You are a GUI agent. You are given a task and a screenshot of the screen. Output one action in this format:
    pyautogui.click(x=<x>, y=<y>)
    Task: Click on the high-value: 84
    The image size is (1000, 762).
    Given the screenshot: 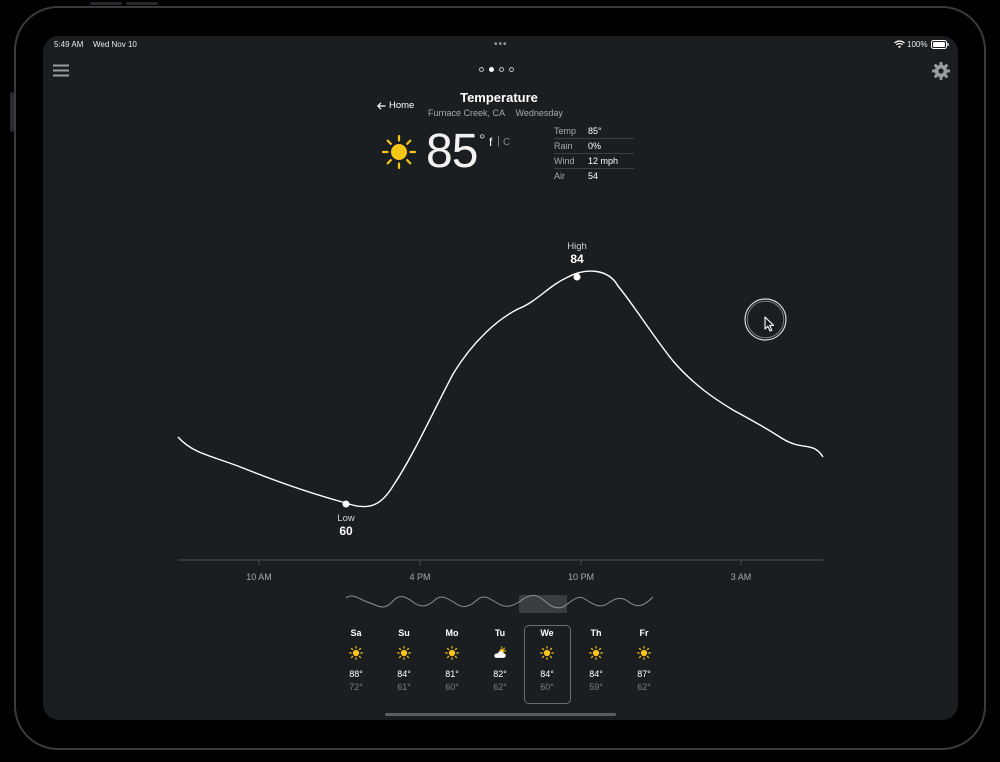 What is the action you would take?
    pyautogui.click(x=577, y=259)
    